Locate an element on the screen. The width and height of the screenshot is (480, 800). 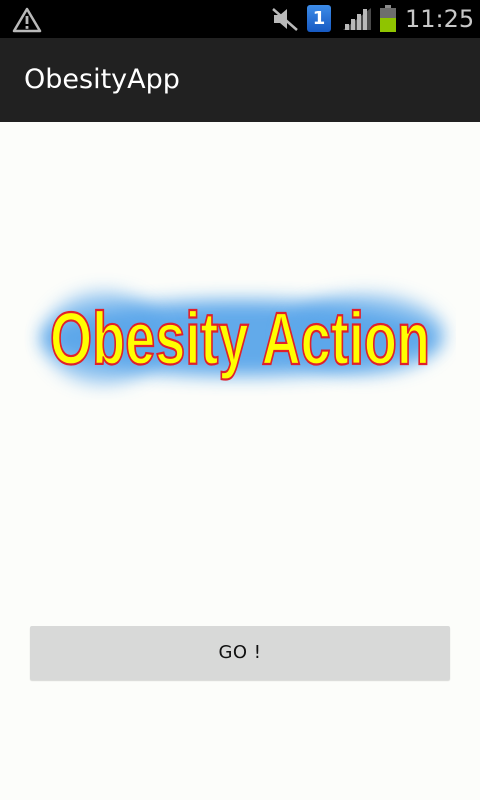
battery-icon is located at coordinates (388, 18).